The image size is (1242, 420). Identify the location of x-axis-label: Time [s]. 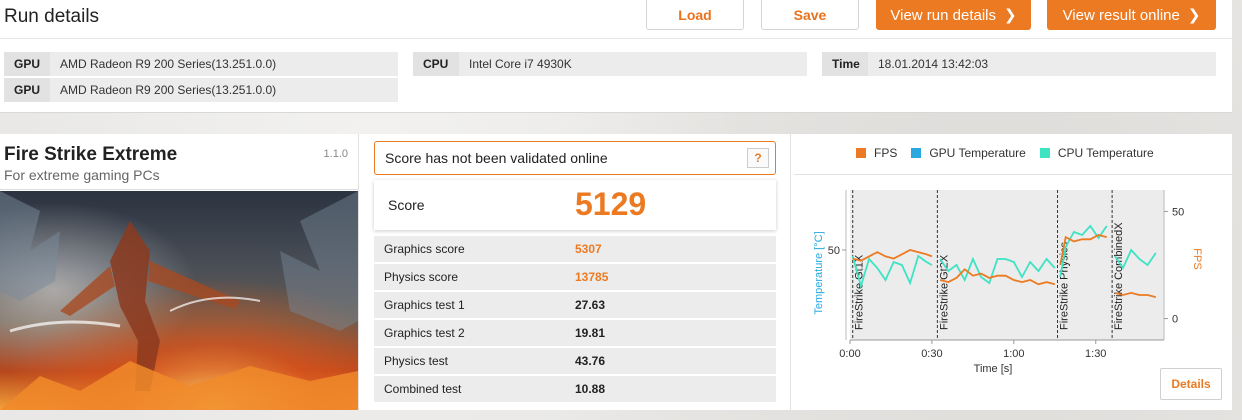
(993, 369).